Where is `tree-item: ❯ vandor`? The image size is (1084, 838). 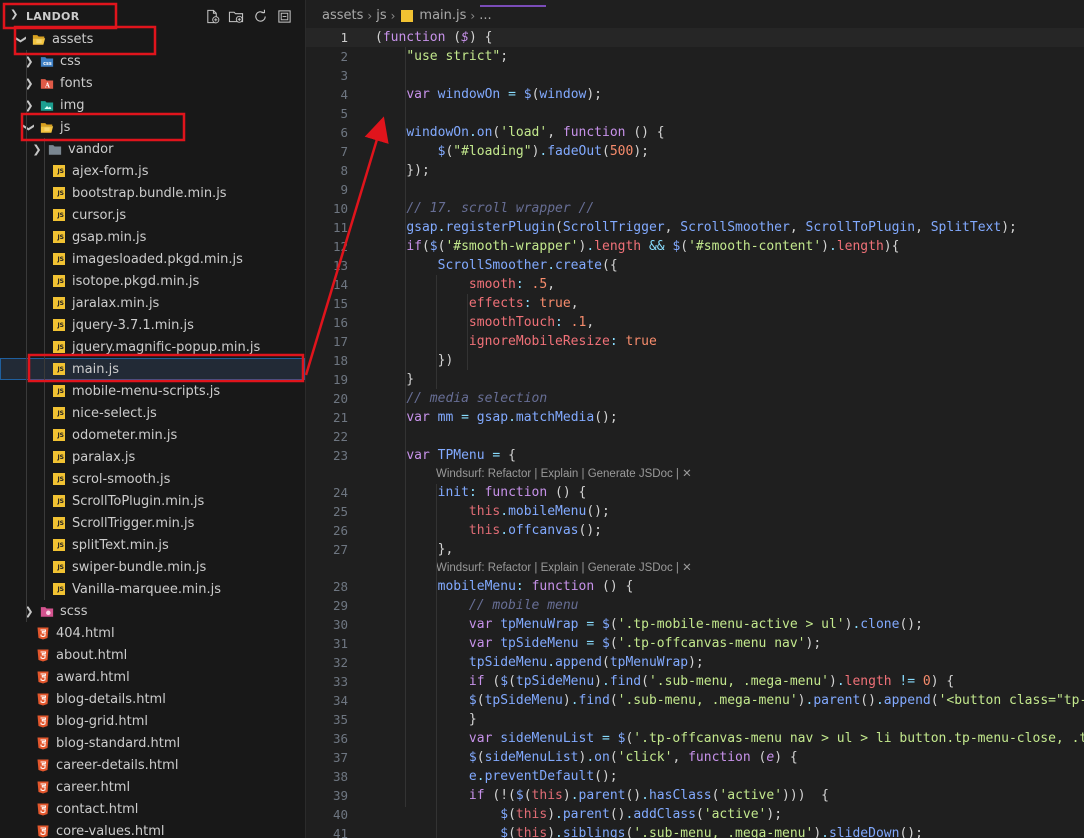 tree-item: ❯ vandor is located at coordinates (152, 149).